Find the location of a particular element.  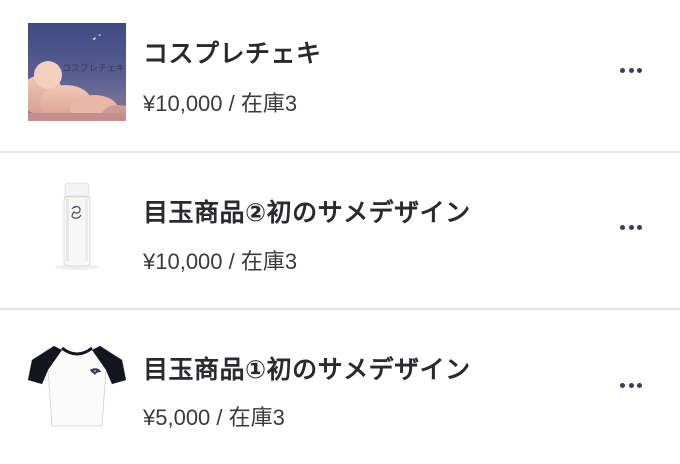

product-title: コスプレチェキ is located at coordinates (232, 52).